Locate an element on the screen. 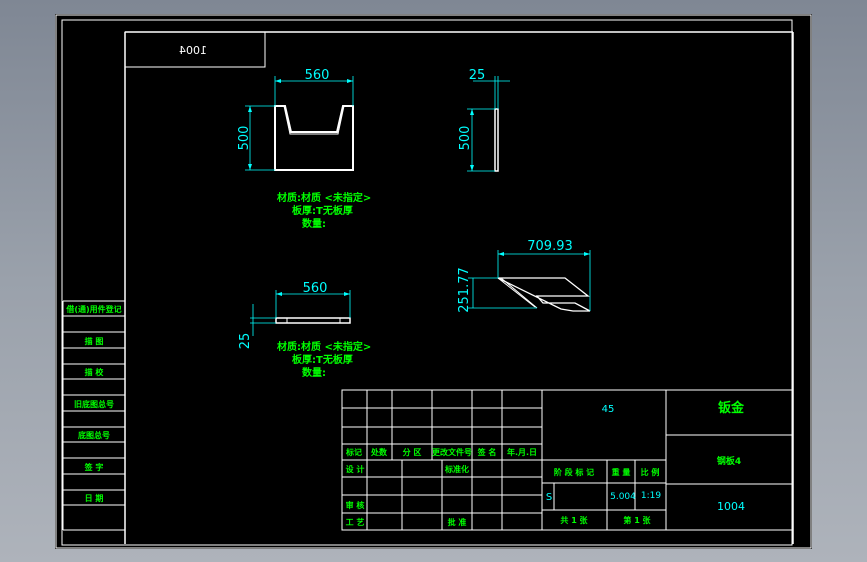 Image resolution: width=867 pixels, height=562 pixels. side-thickness-dim: 25 is located at coordinates (477, 75).